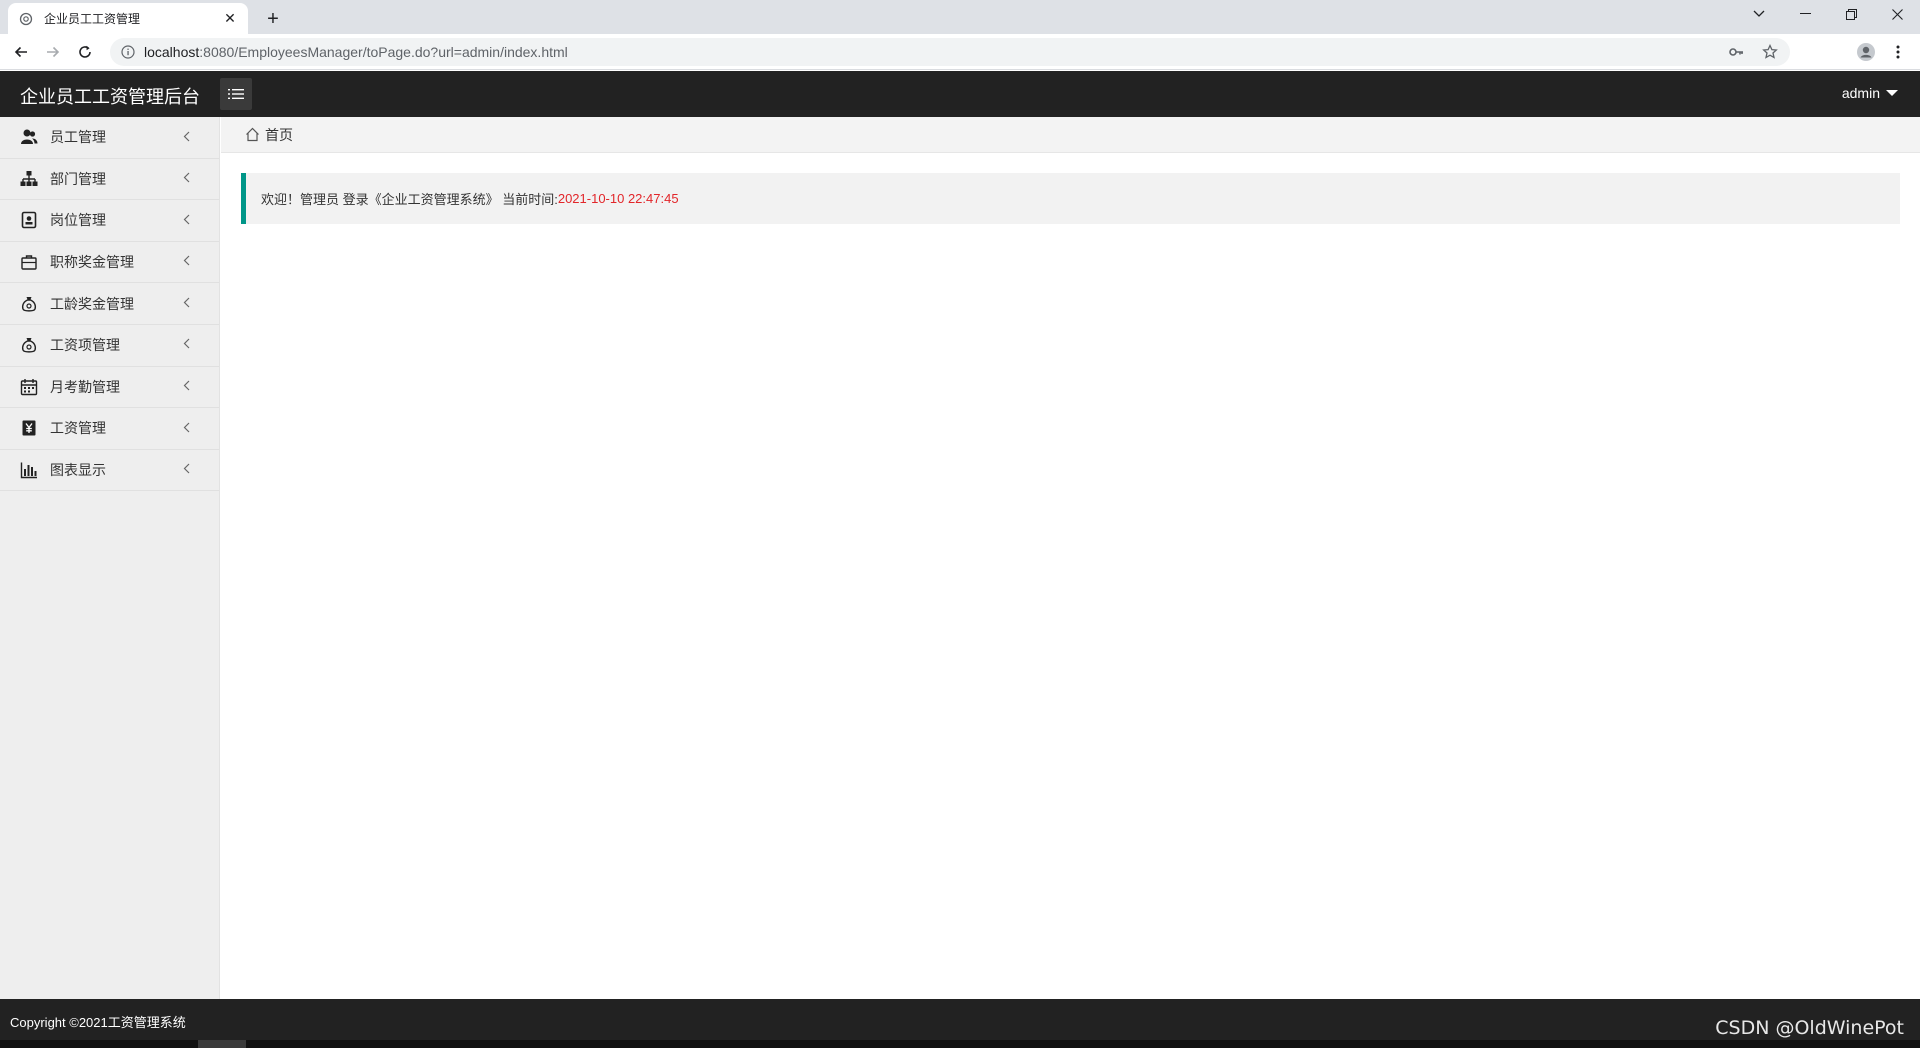  I want to click on omnibox-actions, so click(1753, 52).